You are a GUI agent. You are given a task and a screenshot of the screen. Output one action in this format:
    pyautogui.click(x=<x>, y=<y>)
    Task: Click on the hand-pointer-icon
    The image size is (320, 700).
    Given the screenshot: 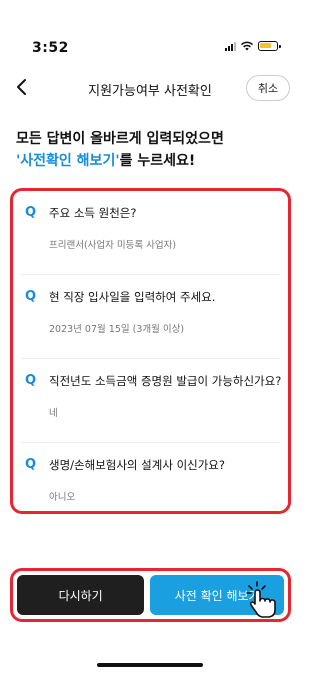 What is the action you would take?
    pyautogui.click(x=261, y=599)
    